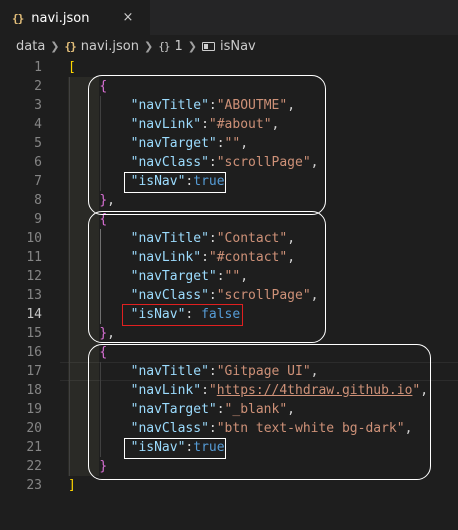 The height and width of the screenshot is (530, 458). Describe the element at coordinates (208, 46) in the screenshot. I see `boolean-field-icon` at that location.